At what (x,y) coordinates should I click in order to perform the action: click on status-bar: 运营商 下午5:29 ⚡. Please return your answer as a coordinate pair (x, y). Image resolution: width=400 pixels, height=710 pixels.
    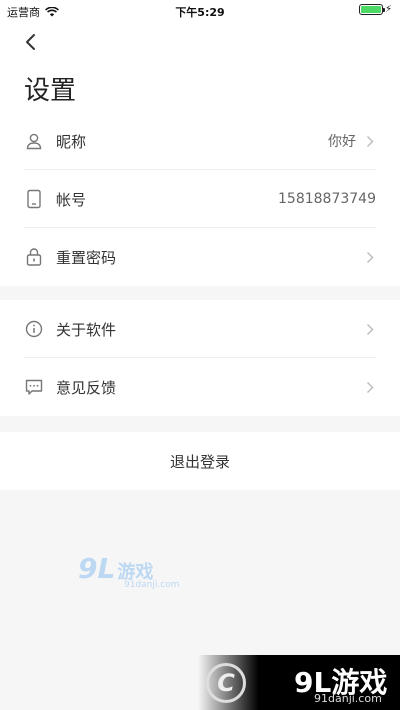
    Looking at the image, I should click on (200, 11).